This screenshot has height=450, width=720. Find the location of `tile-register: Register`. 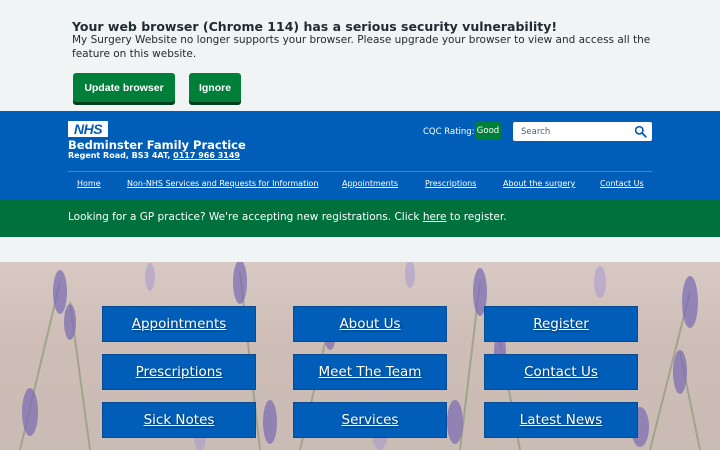

tile-register: Register is located at coordinates (561, 324).